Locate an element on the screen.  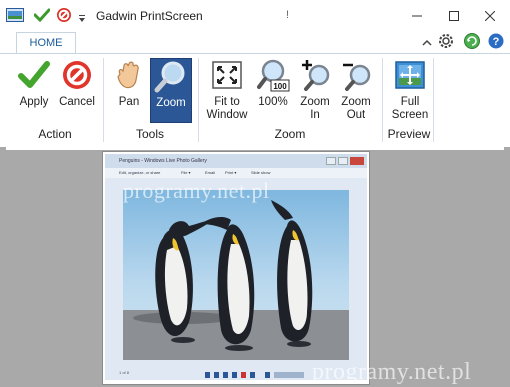
group-label-action: Action is located at coordinates (55, 134).